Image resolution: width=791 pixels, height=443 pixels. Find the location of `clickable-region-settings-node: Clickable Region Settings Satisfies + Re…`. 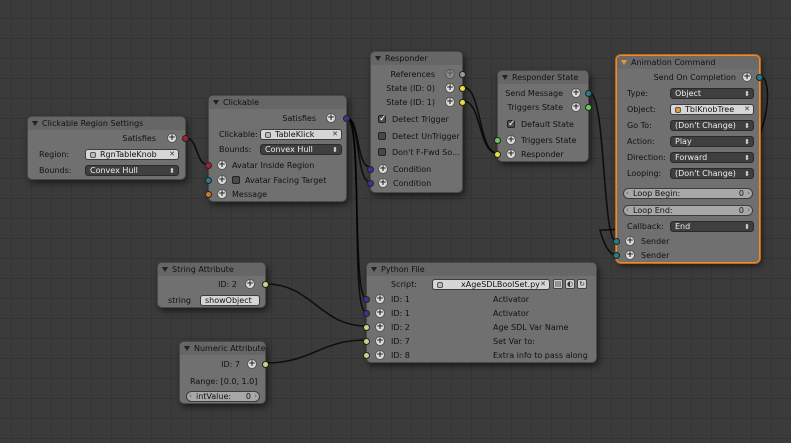

clickable-region-settings-node: Clickable Region Settings Satisfies + Re… is located at coordinates (108, 148).